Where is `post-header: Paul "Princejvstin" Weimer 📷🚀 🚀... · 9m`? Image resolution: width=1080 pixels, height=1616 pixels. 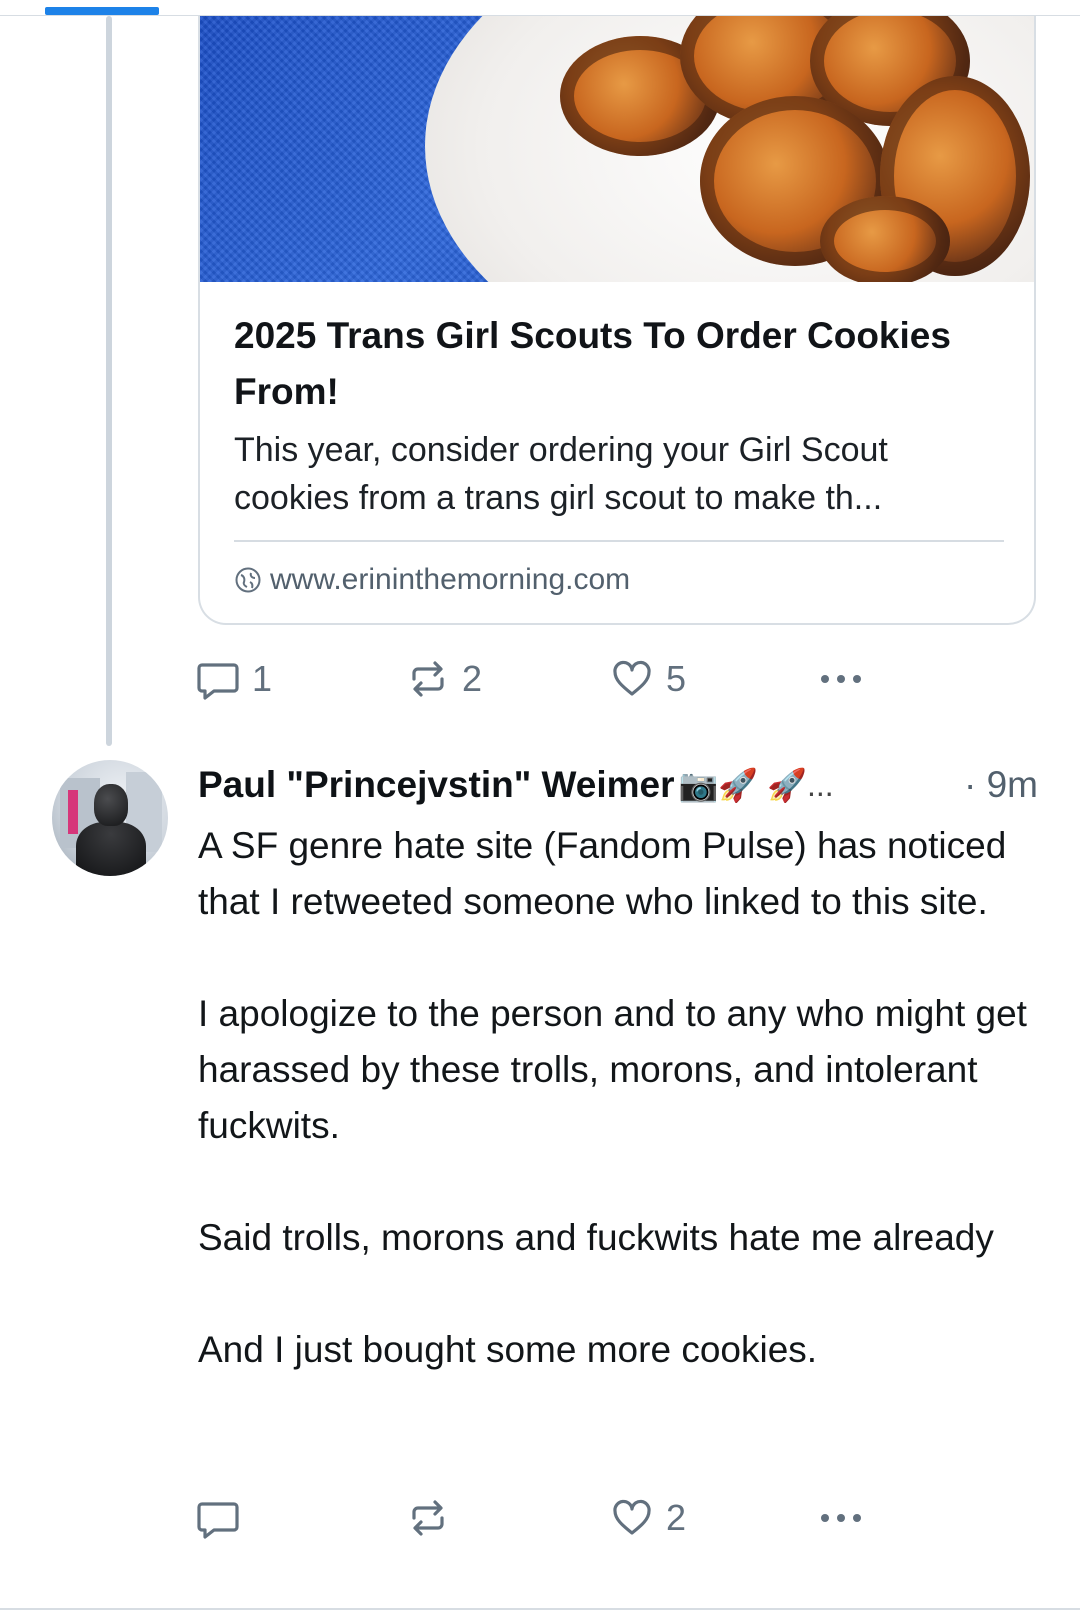
post-header: Paul "Princejvstin" Weimer 📷🚀 🚀... · 9m is located at coordinates (618, 785).